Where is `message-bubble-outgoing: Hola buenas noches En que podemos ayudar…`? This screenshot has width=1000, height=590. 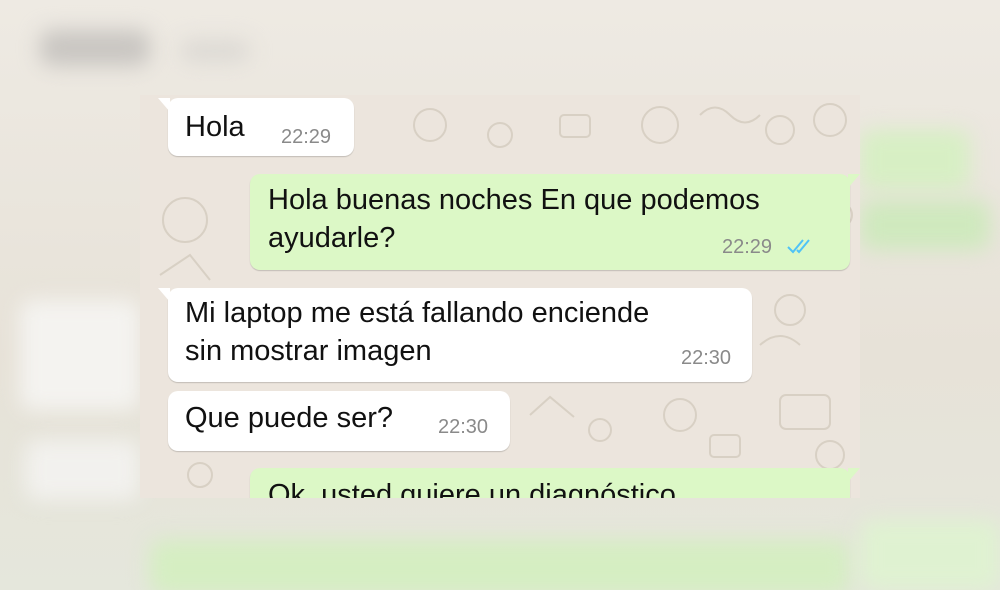 message-bubble-outgoing: Hola buenas noches En que podemos ayudar… is located at coordinates (555, 222).